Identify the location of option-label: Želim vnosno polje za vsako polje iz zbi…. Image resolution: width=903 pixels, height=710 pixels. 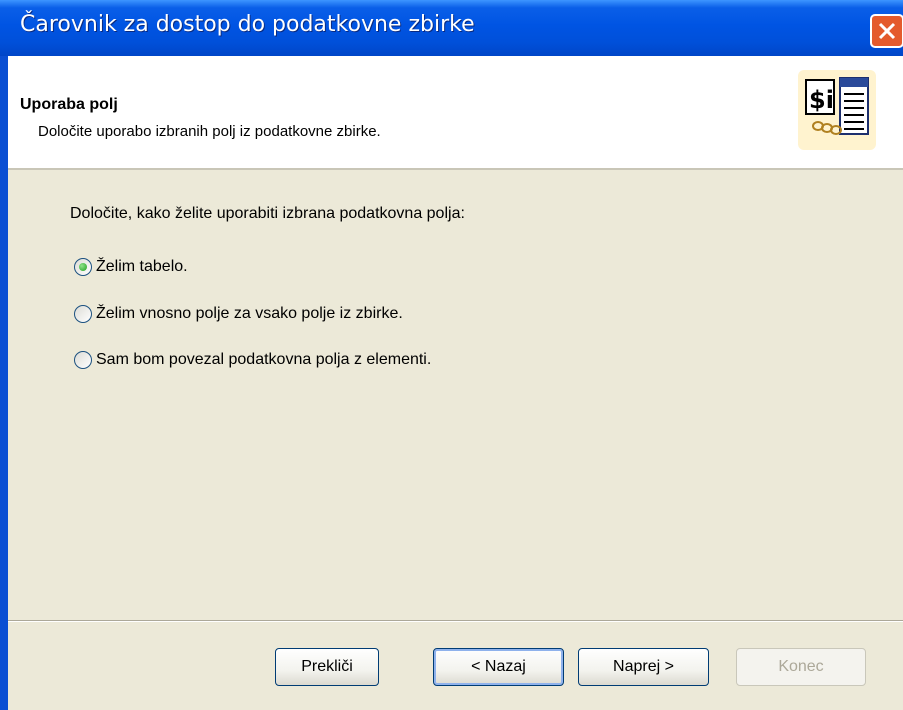
(249, 314).